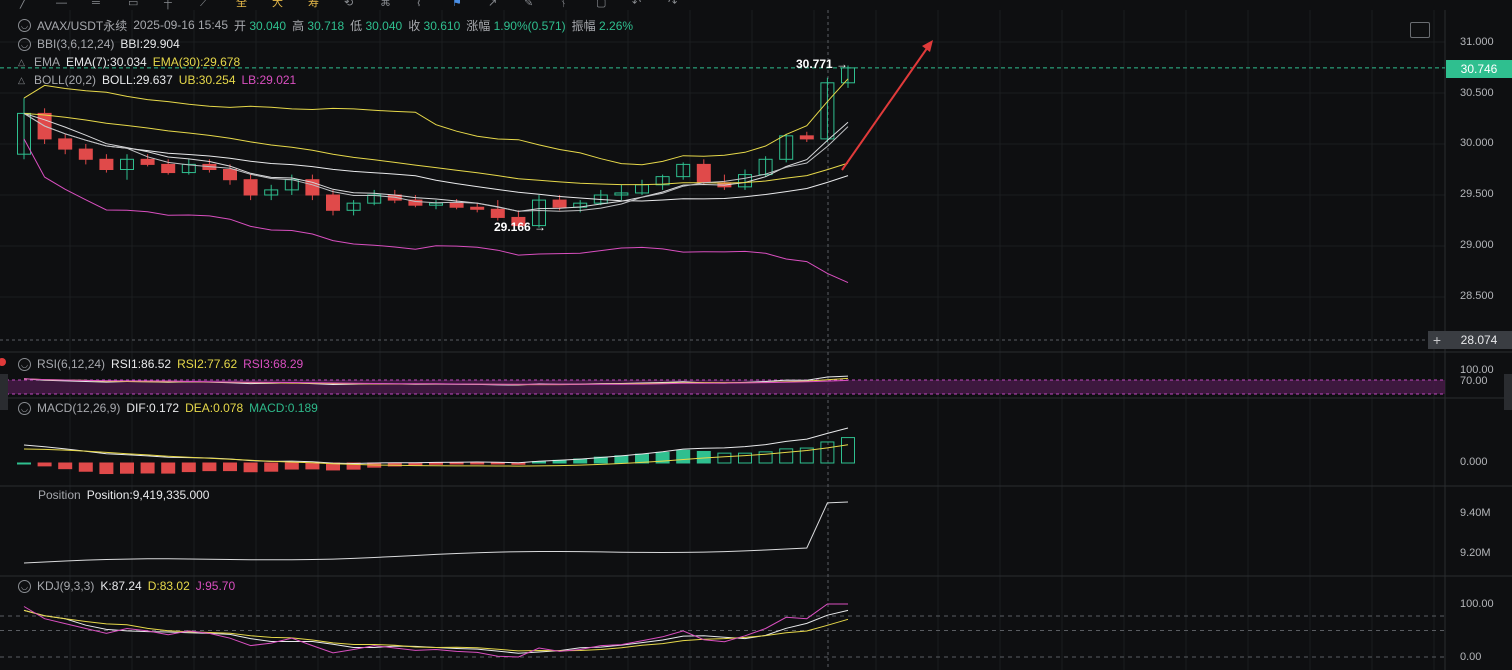  Describe the element at coordinates (822, 64) in the screenshot. I see `high-marker: 30.771 →` at that location.